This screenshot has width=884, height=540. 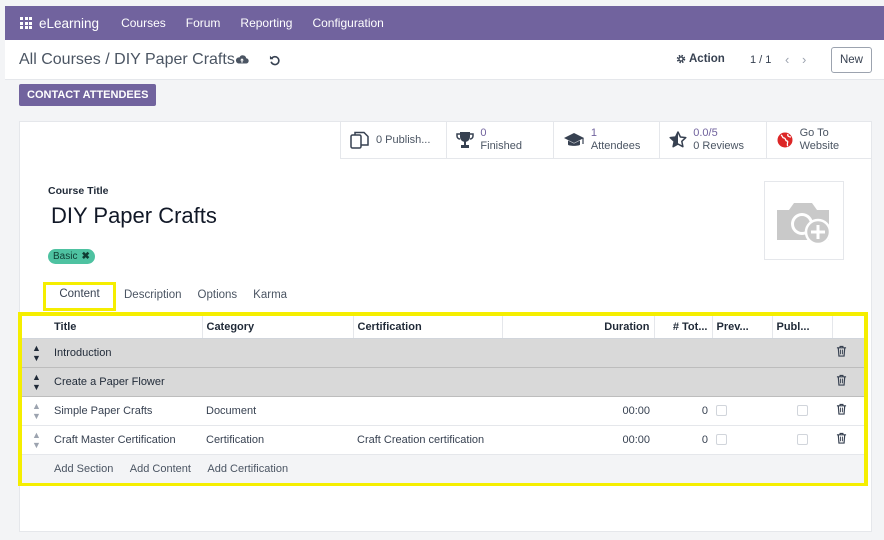 What do you see at coordinates (26, 23) in the screenshot?
I see `apps-grid-icon` at bounding box center [26, 23].